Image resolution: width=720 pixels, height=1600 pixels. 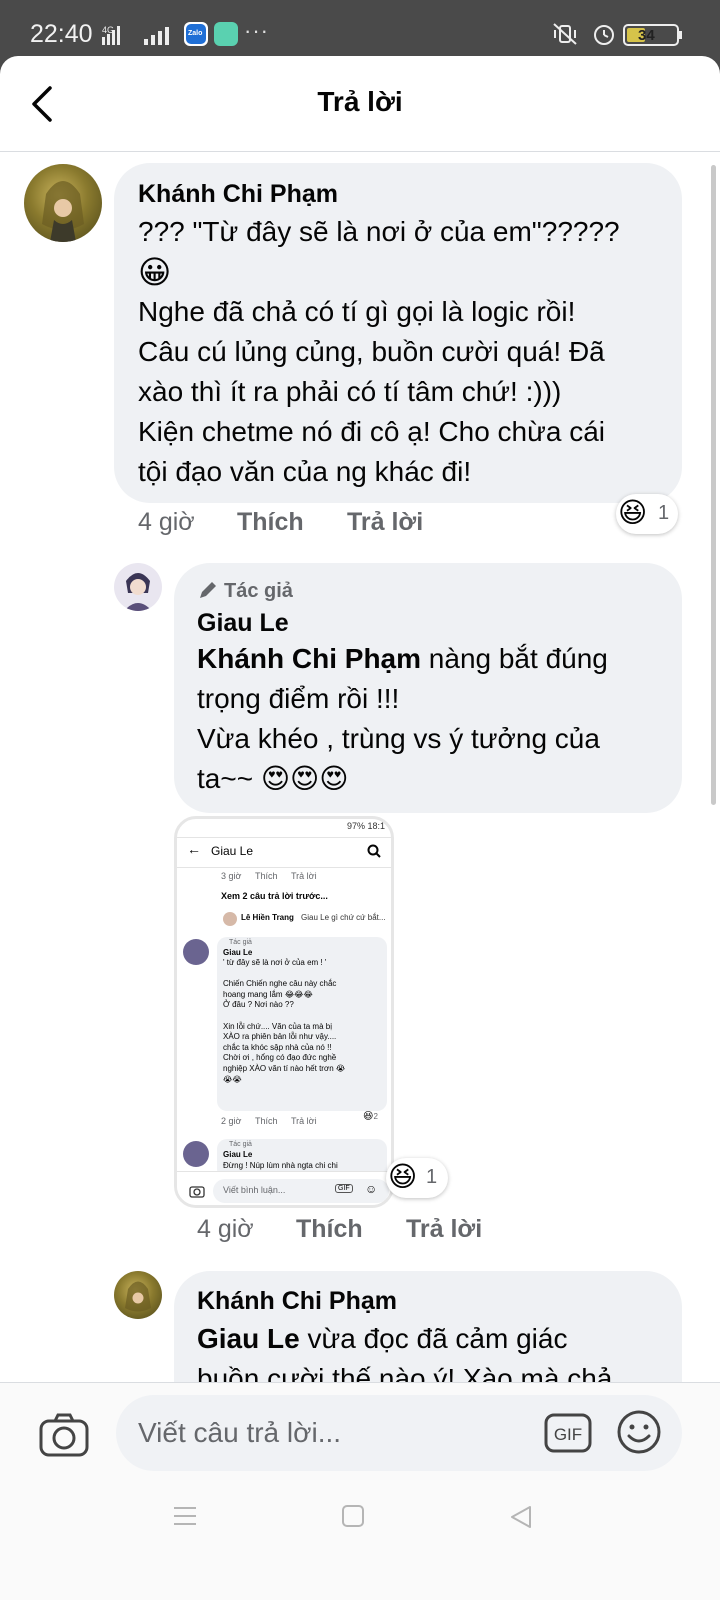 What do you see at coordinates (374, 851) in the screenshot?
I see `shot-search-icon` at bounding box center [374, 851].